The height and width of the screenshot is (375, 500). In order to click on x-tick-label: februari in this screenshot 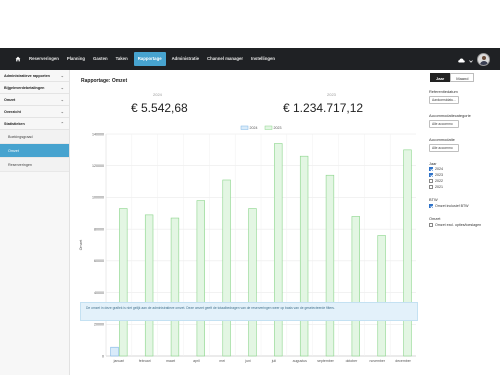, I will do `click(145, 361)`.